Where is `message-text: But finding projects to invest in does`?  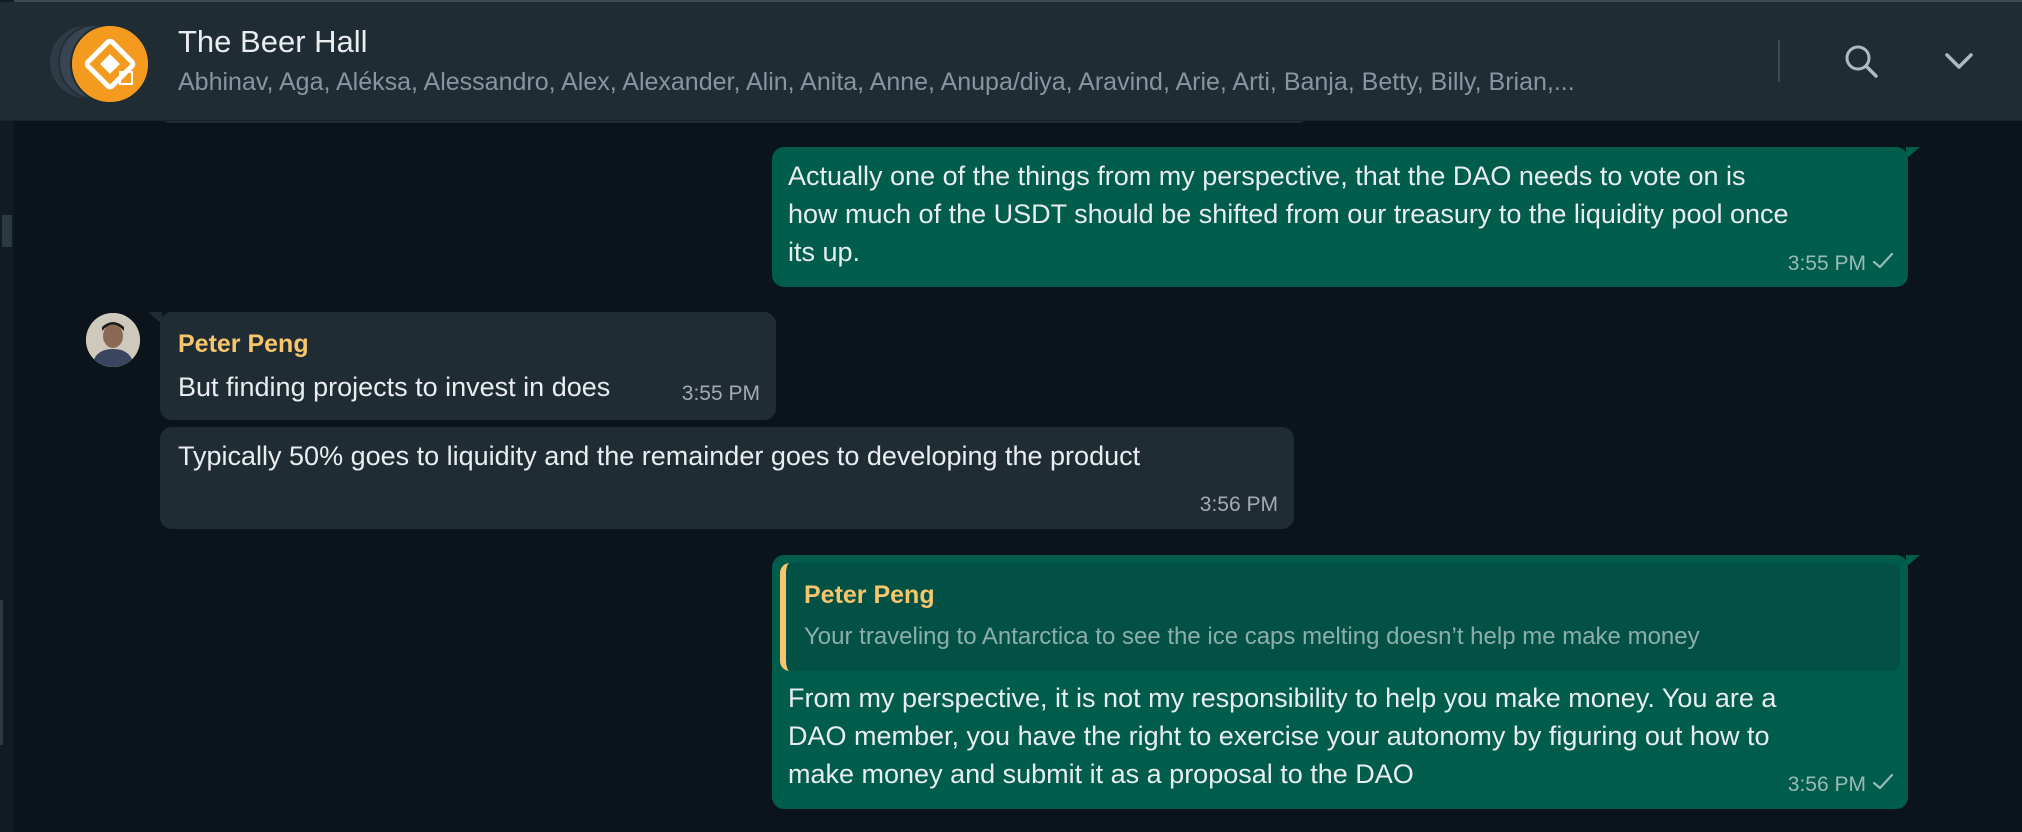 message-text: But finding projects to invest in does is located at coordinates (394, 387).